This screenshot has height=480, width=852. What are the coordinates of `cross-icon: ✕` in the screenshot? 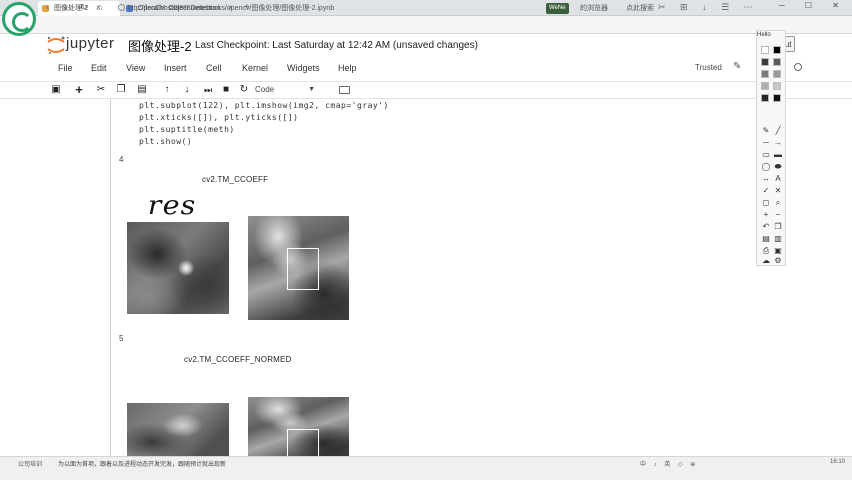 It's located at (778, 191).